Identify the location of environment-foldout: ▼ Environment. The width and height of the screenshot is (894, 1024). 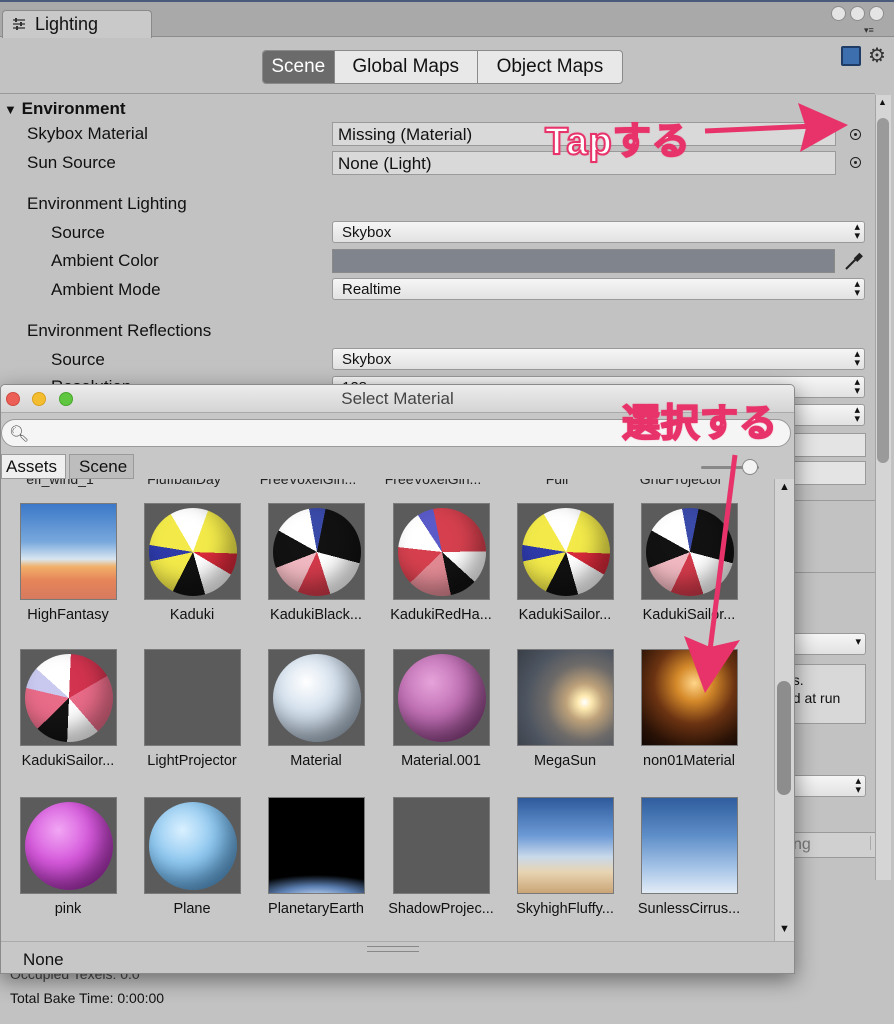
(65, 109).